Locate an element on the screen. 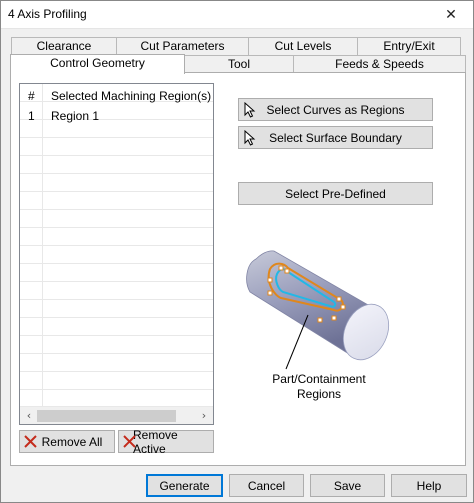 This screenshot has height=503, width=474. scroll-left-icon: ‹ is located at coordinates (29, 416).